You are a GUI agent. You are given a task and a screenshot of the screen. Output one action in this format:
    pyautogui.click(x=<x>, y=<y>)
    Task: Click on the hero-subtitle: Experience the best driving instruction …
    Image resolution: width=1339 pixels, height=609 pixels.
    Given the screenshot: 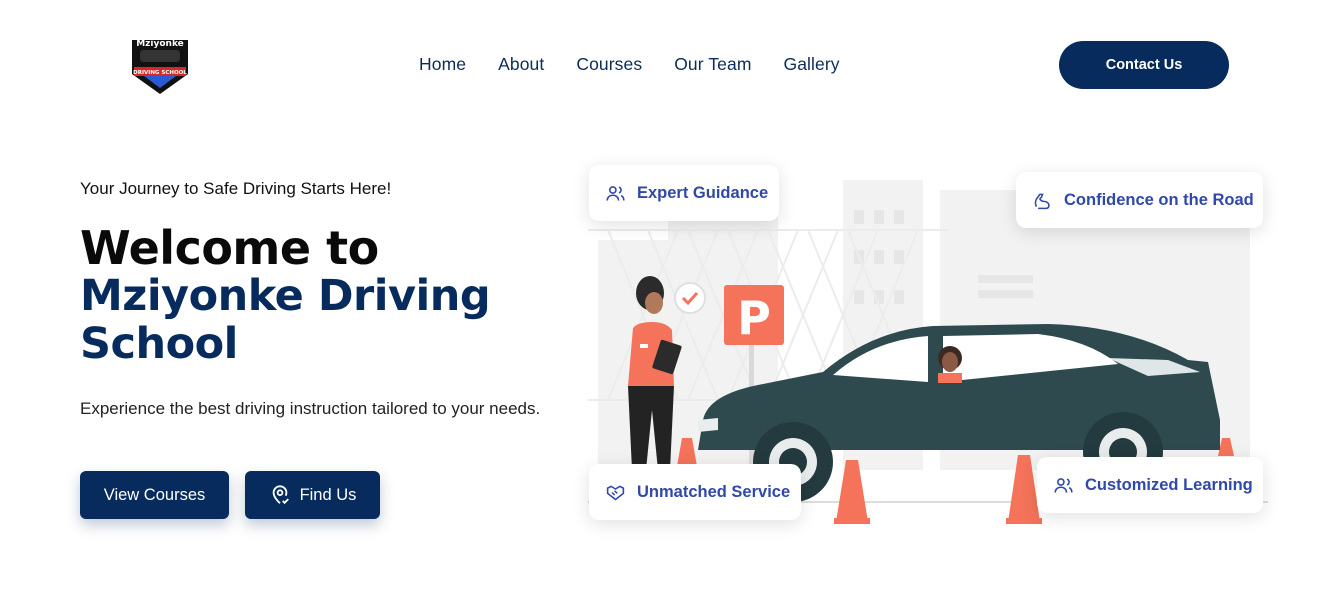 What is the action you would take?
    pyautogui.click(x=310, y=408)
    